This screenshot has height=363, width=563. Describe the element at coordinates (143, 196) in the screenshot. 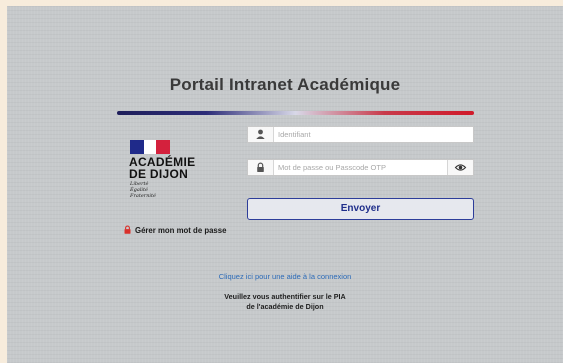

I see `motto-fraternite: Fraternité` at that location.